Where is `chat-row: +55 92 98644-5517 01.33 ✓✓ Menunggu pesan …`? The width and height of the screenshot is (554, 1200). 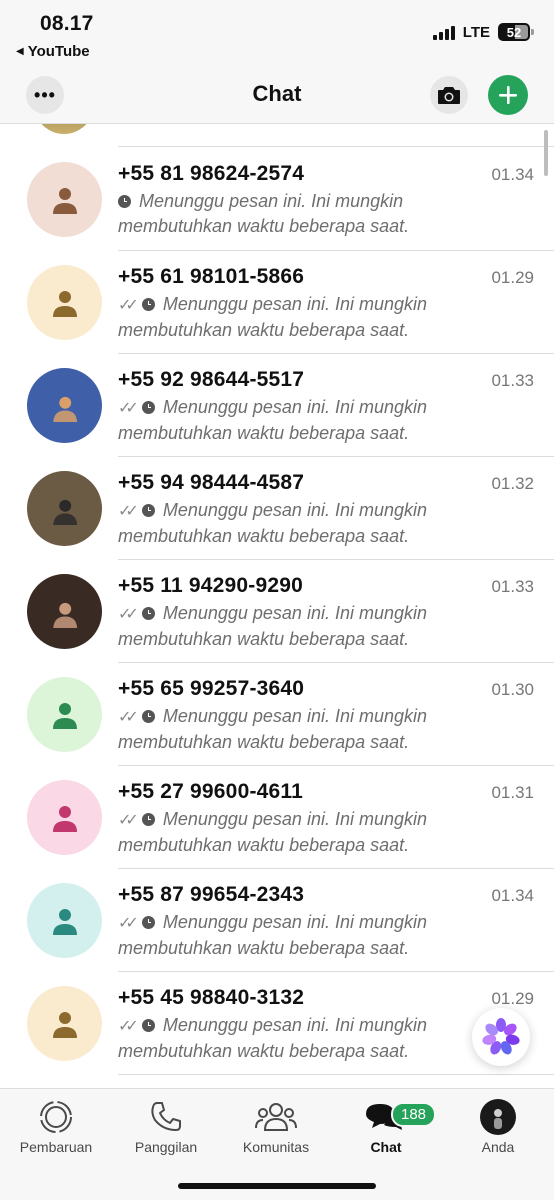
chat-row: +55 92 98644-5517 01.33 ✓✓ Menunggu pesan … is located at coordinates (277, 405).